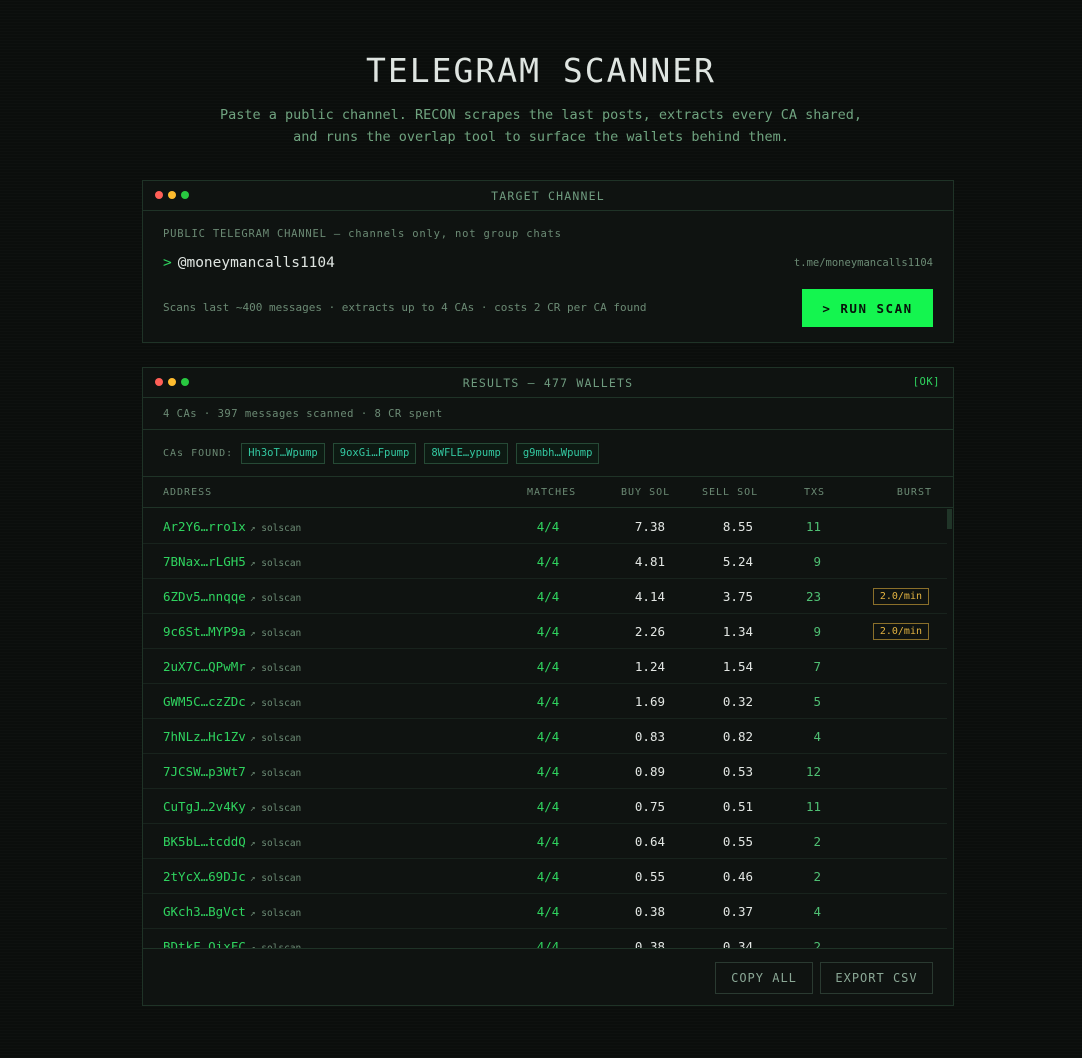 The image size is (1082, 1058). I want to click on buy-sol-value: 0.75, so click(649, 806).